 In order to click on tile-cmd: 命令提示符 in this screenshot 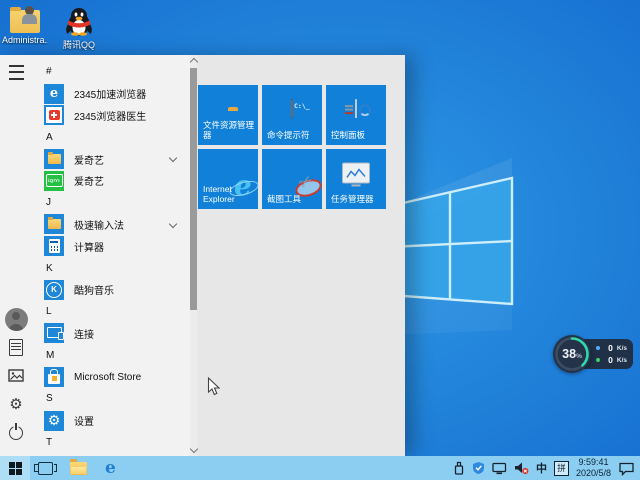, I will do `click(292, 115)`.